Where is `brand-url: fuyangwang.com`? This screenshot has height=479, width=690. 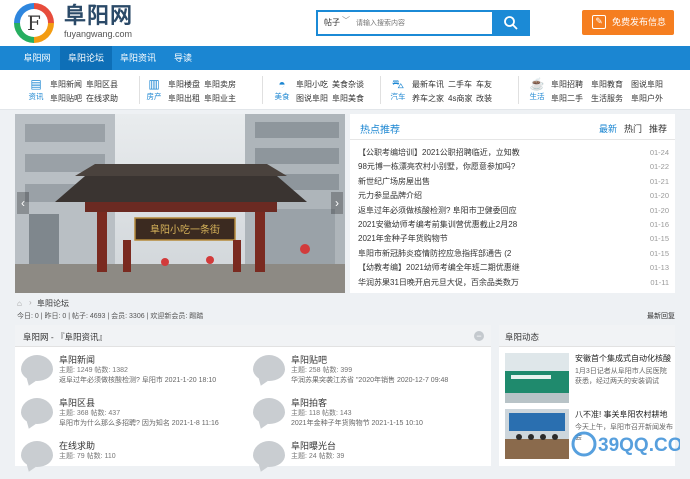
brand-url: fuyangwang.com is located at coordinates (98, 34).